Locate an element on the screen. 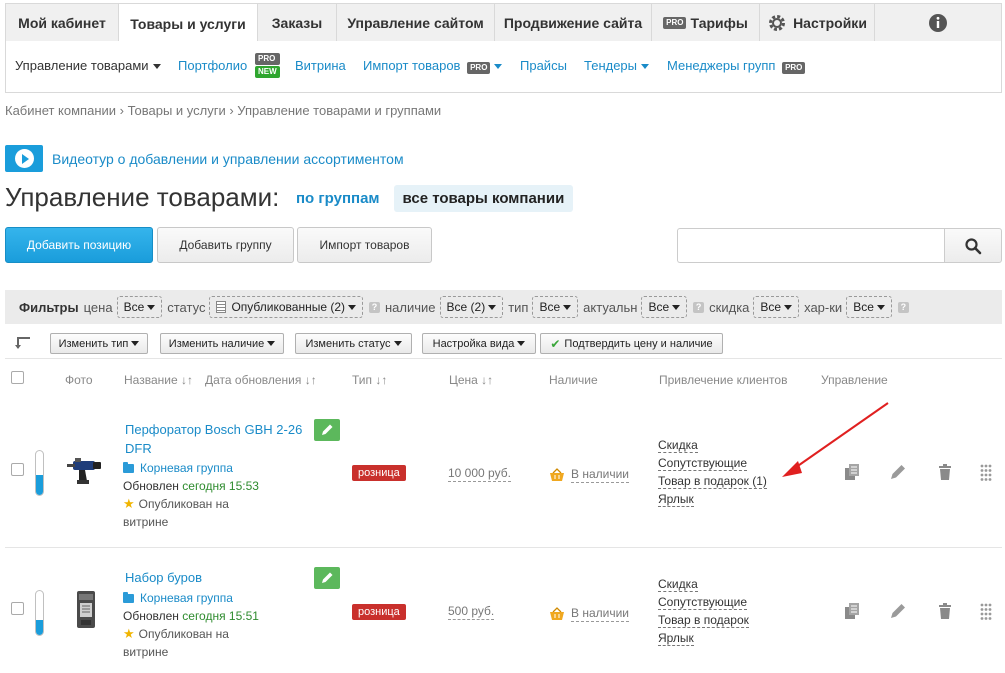 The height and width of the screenshot is (673, 1005). tab-site-promotion: Продвижение сайта is located at coordinates (573, 23).